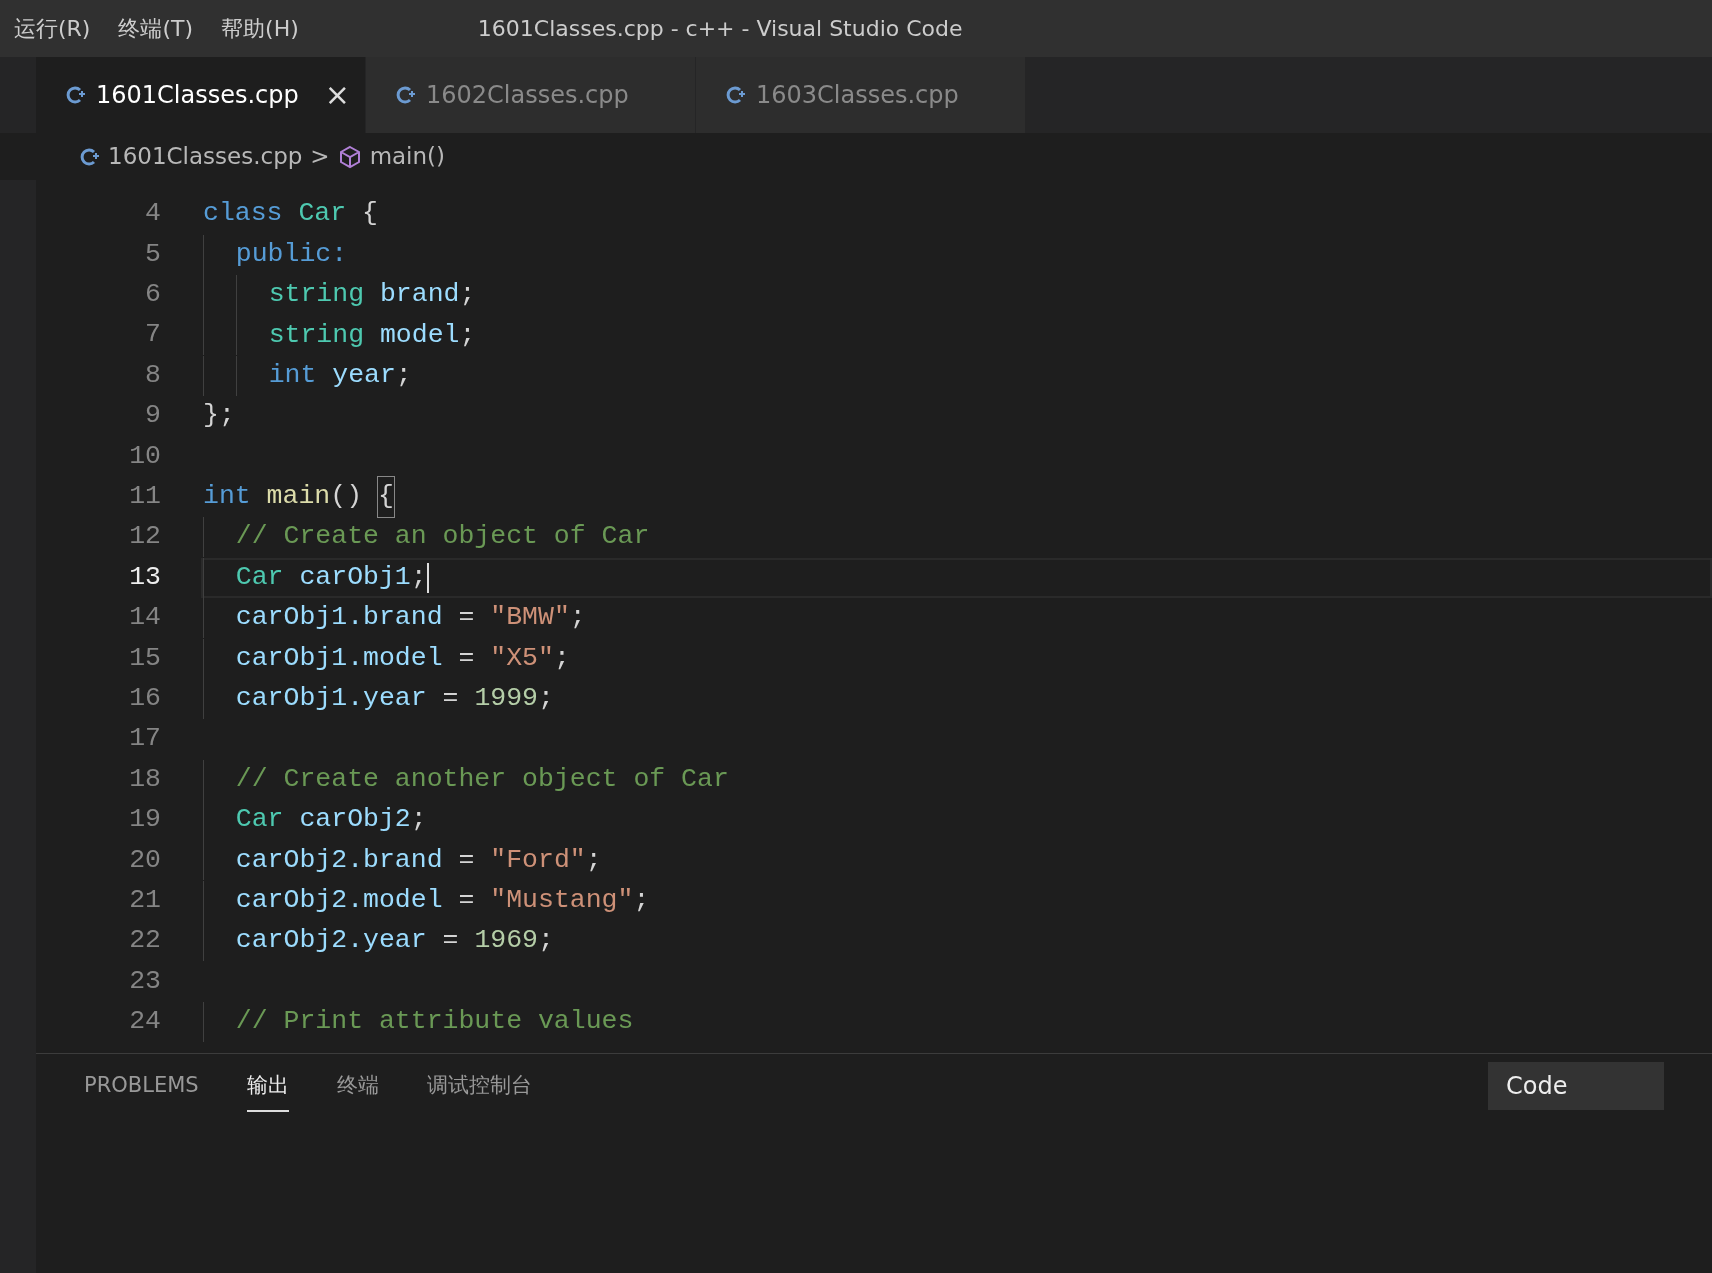 The height and width of the screenshot is (1273, 1712). What do you see at coordinates (152, 214) in the screenshot?
I see `line-number: 4` at bounding box center [152, 214].